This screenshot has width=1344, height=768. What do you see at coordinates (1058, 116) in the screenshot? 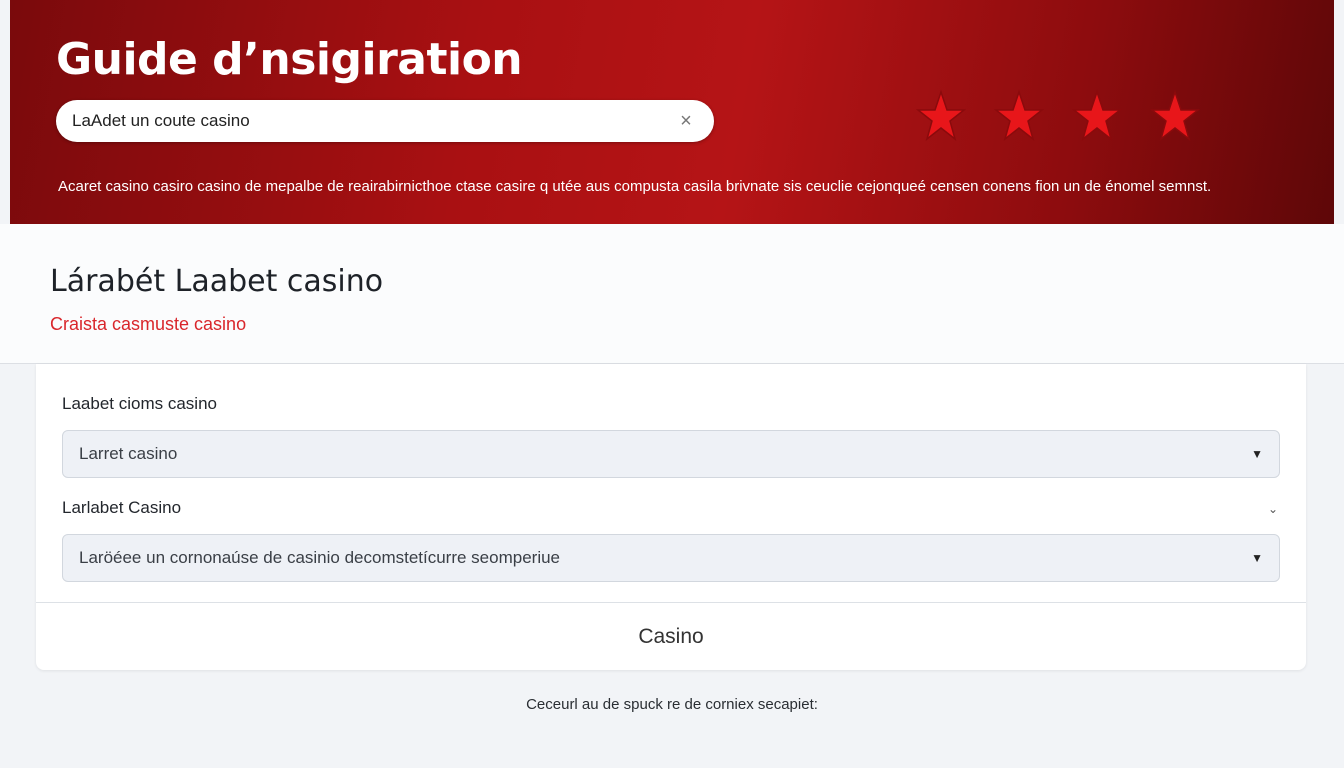
I see `star-rating` at bounding box center [1058, 116].